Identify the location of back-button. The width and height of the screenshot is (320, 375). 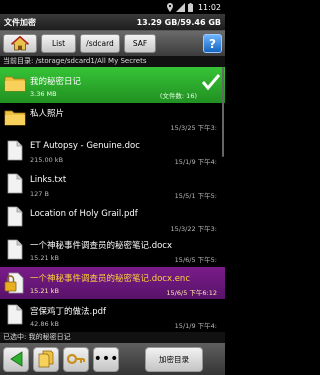
(16, 359).